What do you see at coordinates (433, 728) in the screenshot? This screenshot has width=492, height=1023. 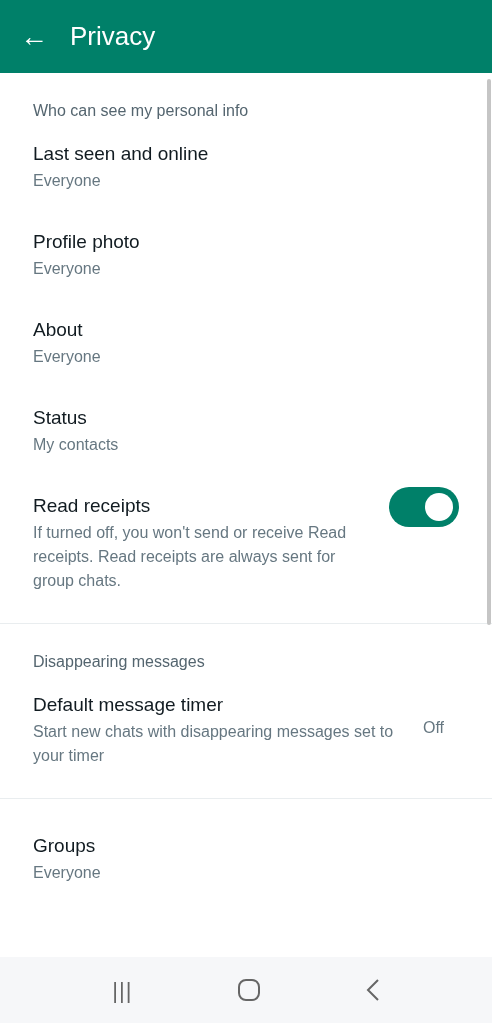 I see `setting-value: Off` at bounding box center [433, 728].